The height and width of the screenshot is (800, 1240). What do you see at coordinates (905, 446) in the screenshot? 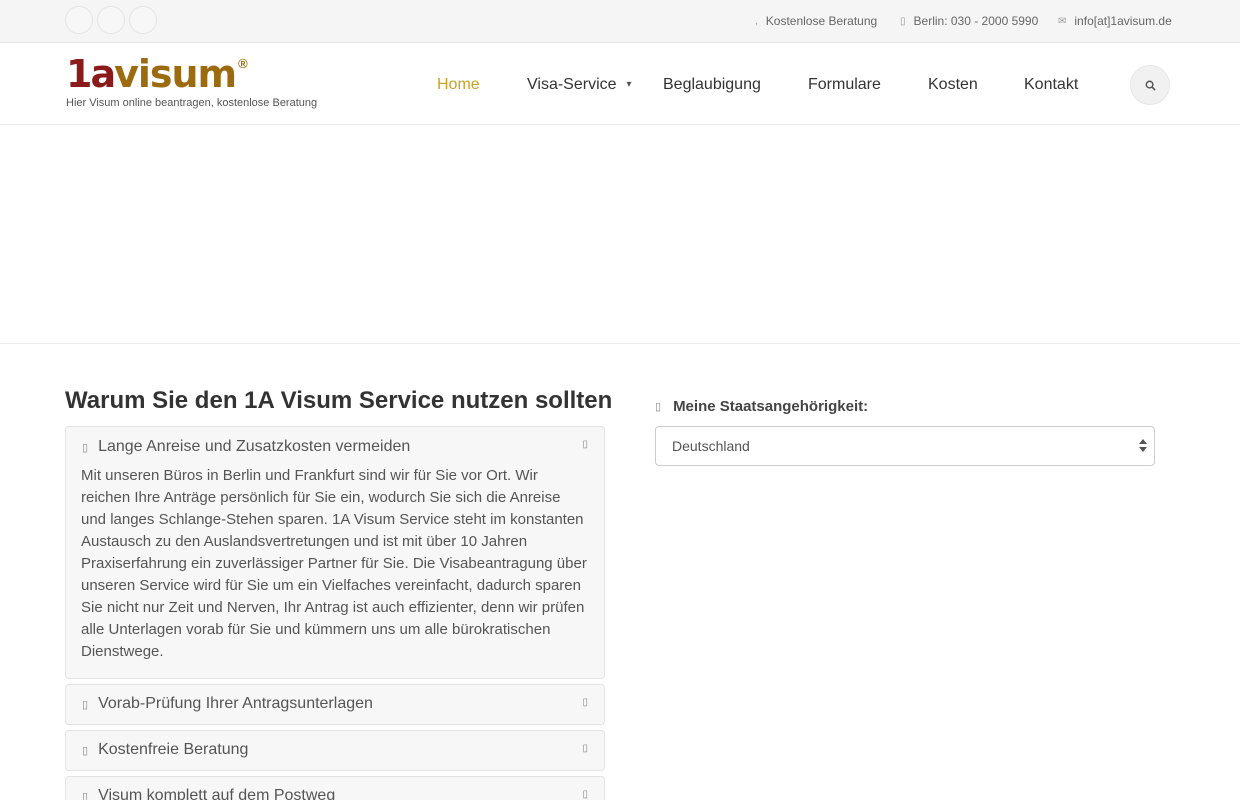
I see `nationality-select: Deutschland` at bounding box center [905, 446].